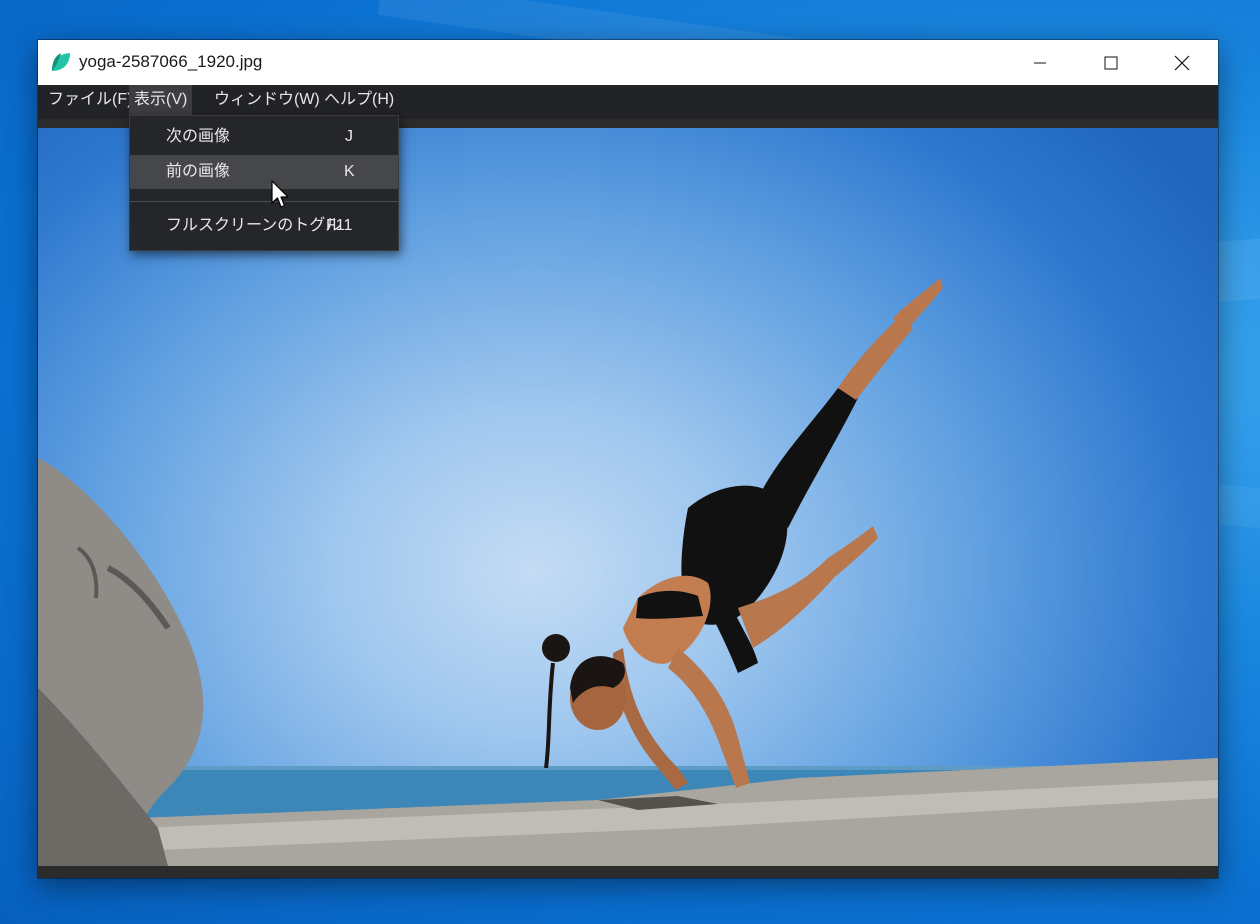 The width and height of the screenshot is (1260, 924). I want to click on maximize-button, so click(1111, 62).